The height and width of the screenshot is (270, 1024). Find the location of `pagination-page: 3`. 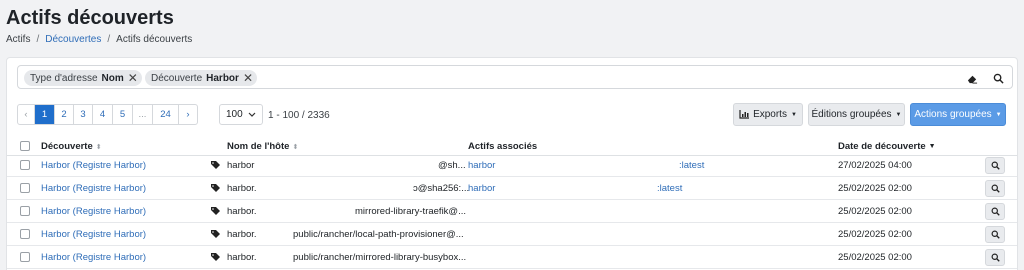

pagination-page: 3 is located at coordinates (83, 114).